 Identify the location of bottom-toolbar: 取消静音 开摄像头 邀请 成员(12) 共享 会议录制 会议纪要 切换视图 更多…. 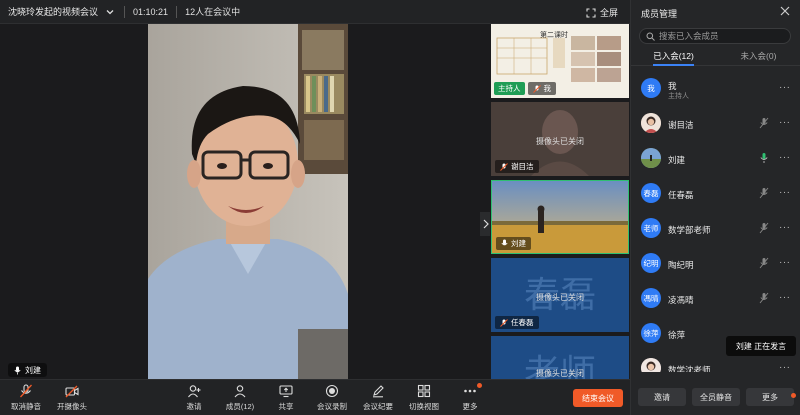
(315, 397).